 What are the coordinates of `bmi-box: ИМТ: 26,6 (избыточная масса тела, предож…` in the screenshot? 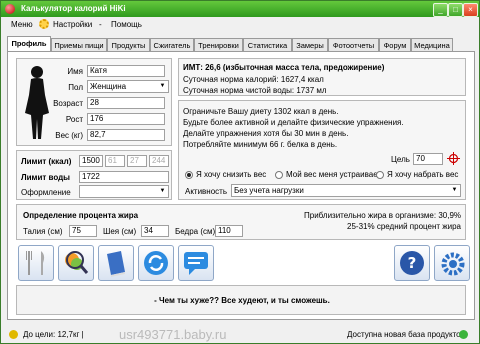 It's located at (322, 77).